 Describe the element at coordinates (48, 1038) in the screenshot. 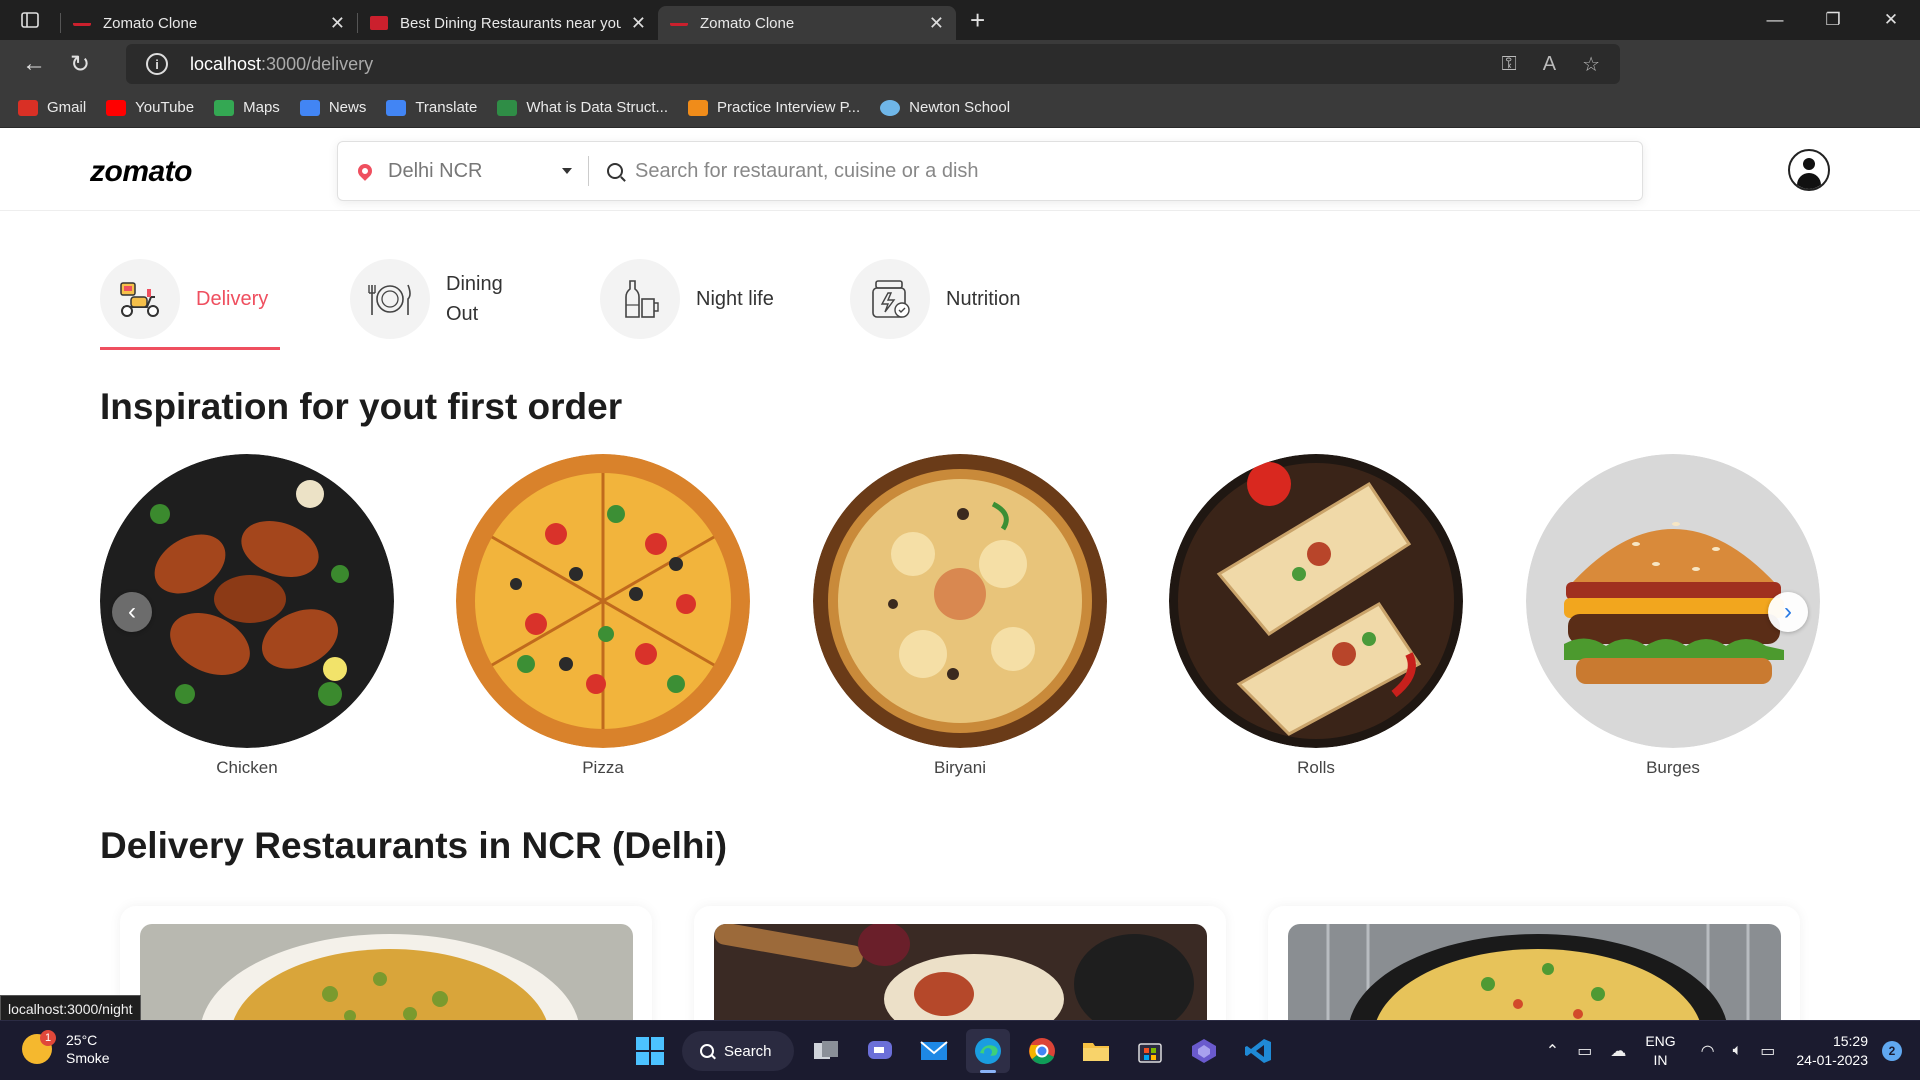

I see `weather-badge: 1` at that location.